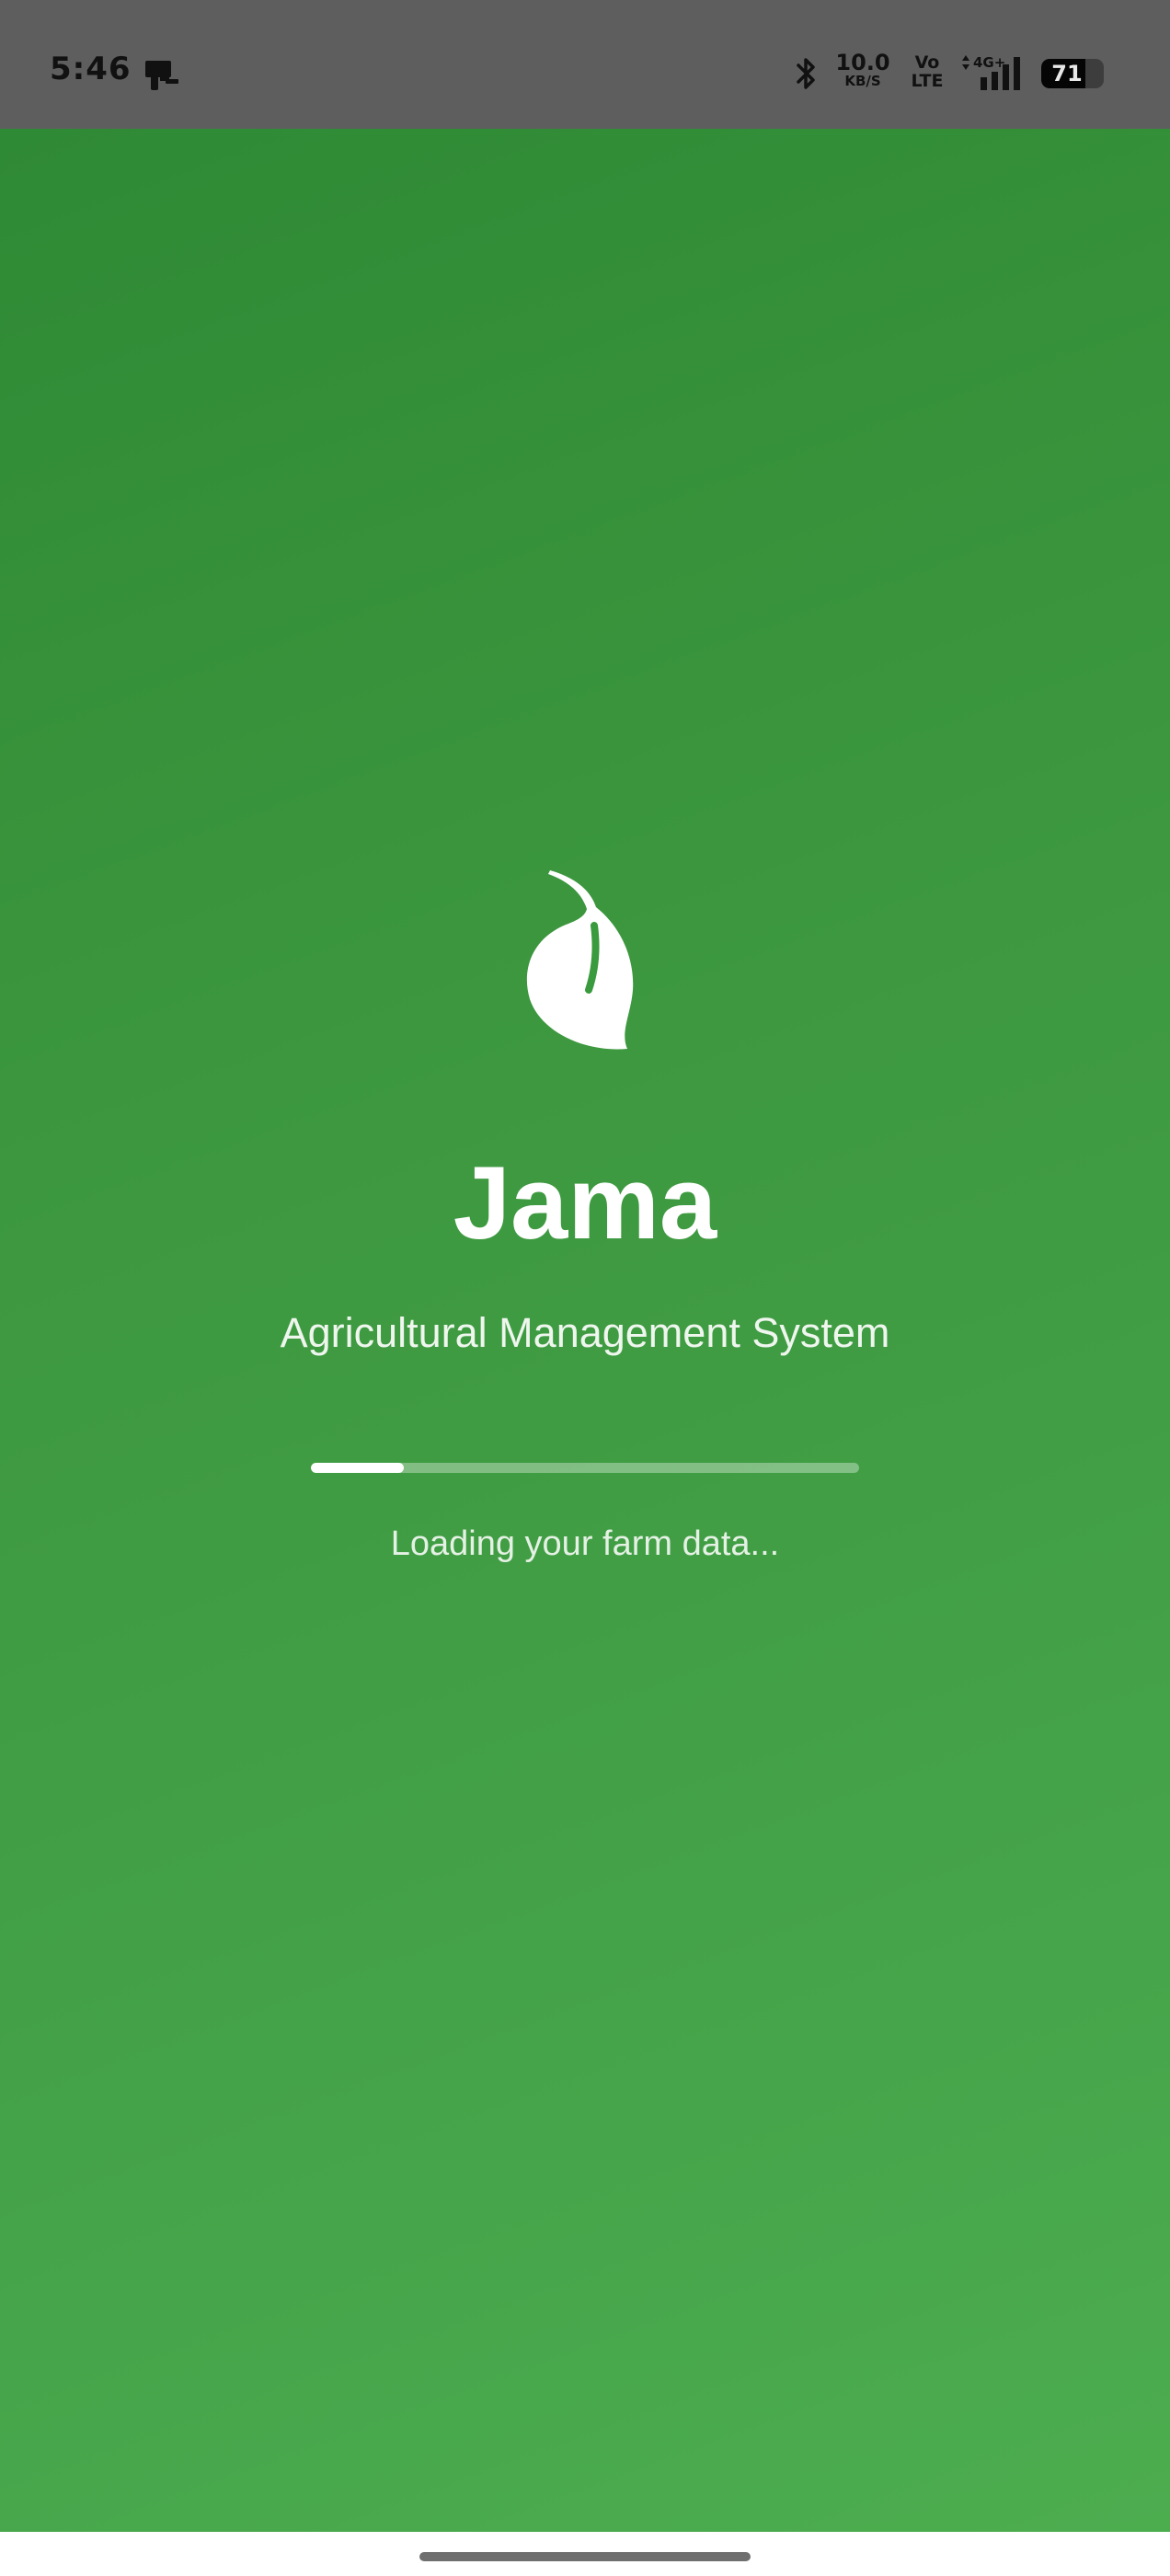  I want to click on network-type-label: 4G+, so click(989, 62).